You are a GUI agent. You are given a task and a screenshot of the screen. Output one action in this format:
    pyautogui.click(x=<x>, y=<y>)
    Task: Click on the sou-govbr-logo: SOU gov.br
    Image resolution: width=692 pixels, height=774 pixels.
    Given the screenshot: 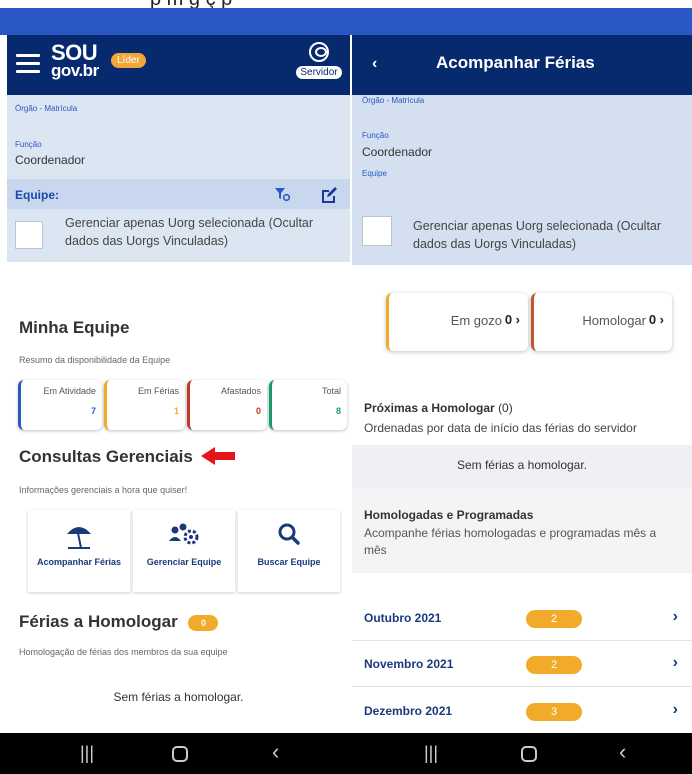 What is the action you would take?
    pyautogui.click(x=75, y=60)
    